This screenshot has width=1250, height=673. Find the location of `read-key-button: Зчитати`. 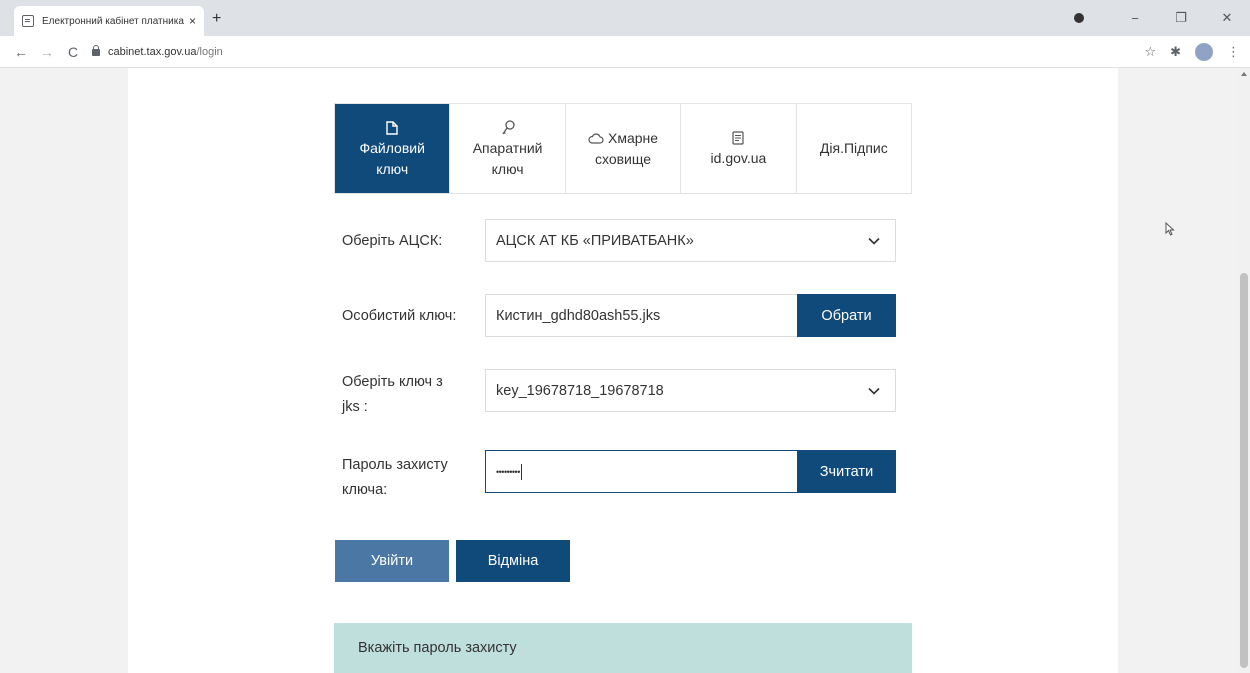

read-key-button: Зчитати is located at coordinates (846, 471).